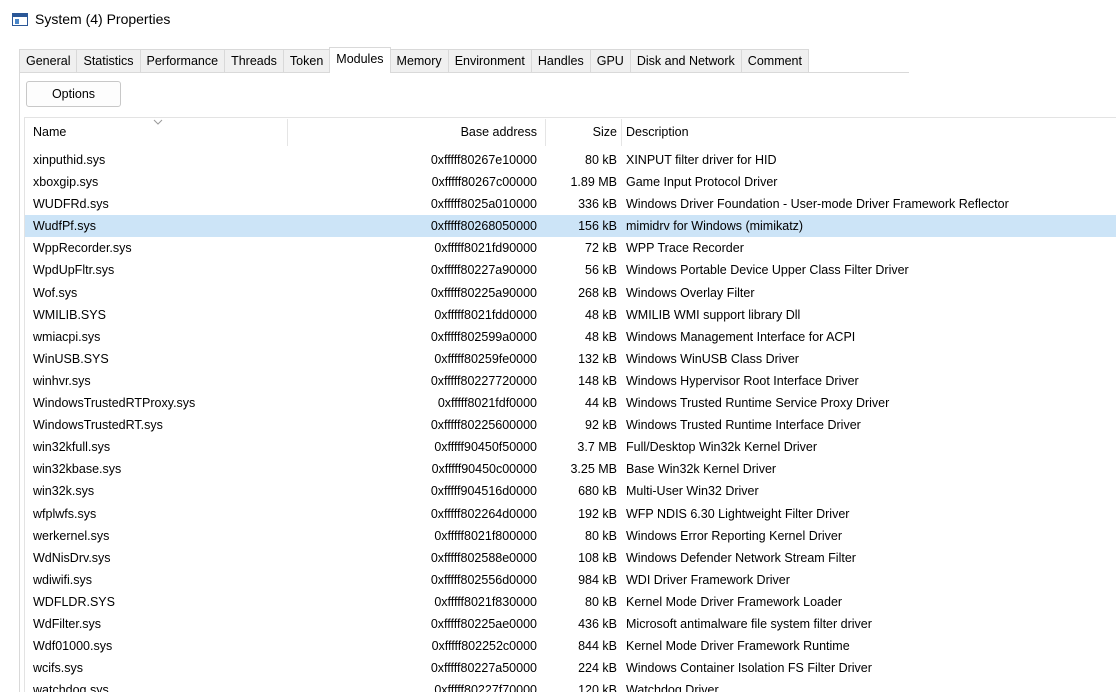  What do you see at coordinates (49, 132) in the screenshot?
I see `column-header-name: Name` at bounding box center [49, 132].